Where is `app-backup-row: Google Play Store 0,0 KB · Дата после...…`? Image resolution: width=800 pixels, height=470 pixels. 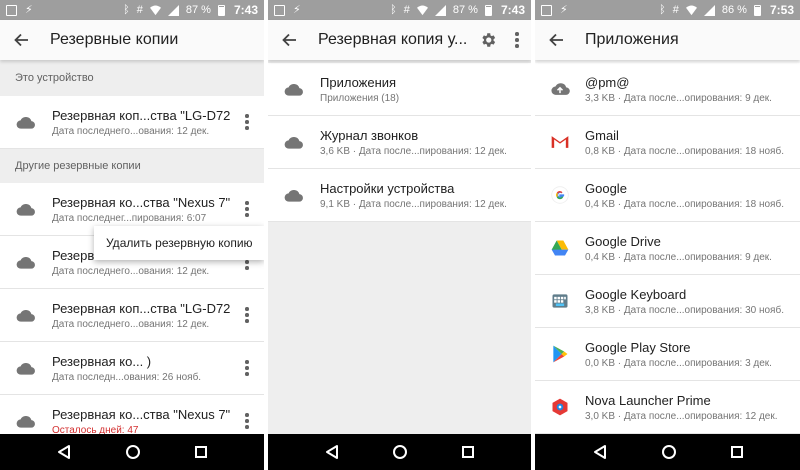 app-backup-row: Google Play Store 0,0 KB · Дата после...… is located at coordinates (667, 354).